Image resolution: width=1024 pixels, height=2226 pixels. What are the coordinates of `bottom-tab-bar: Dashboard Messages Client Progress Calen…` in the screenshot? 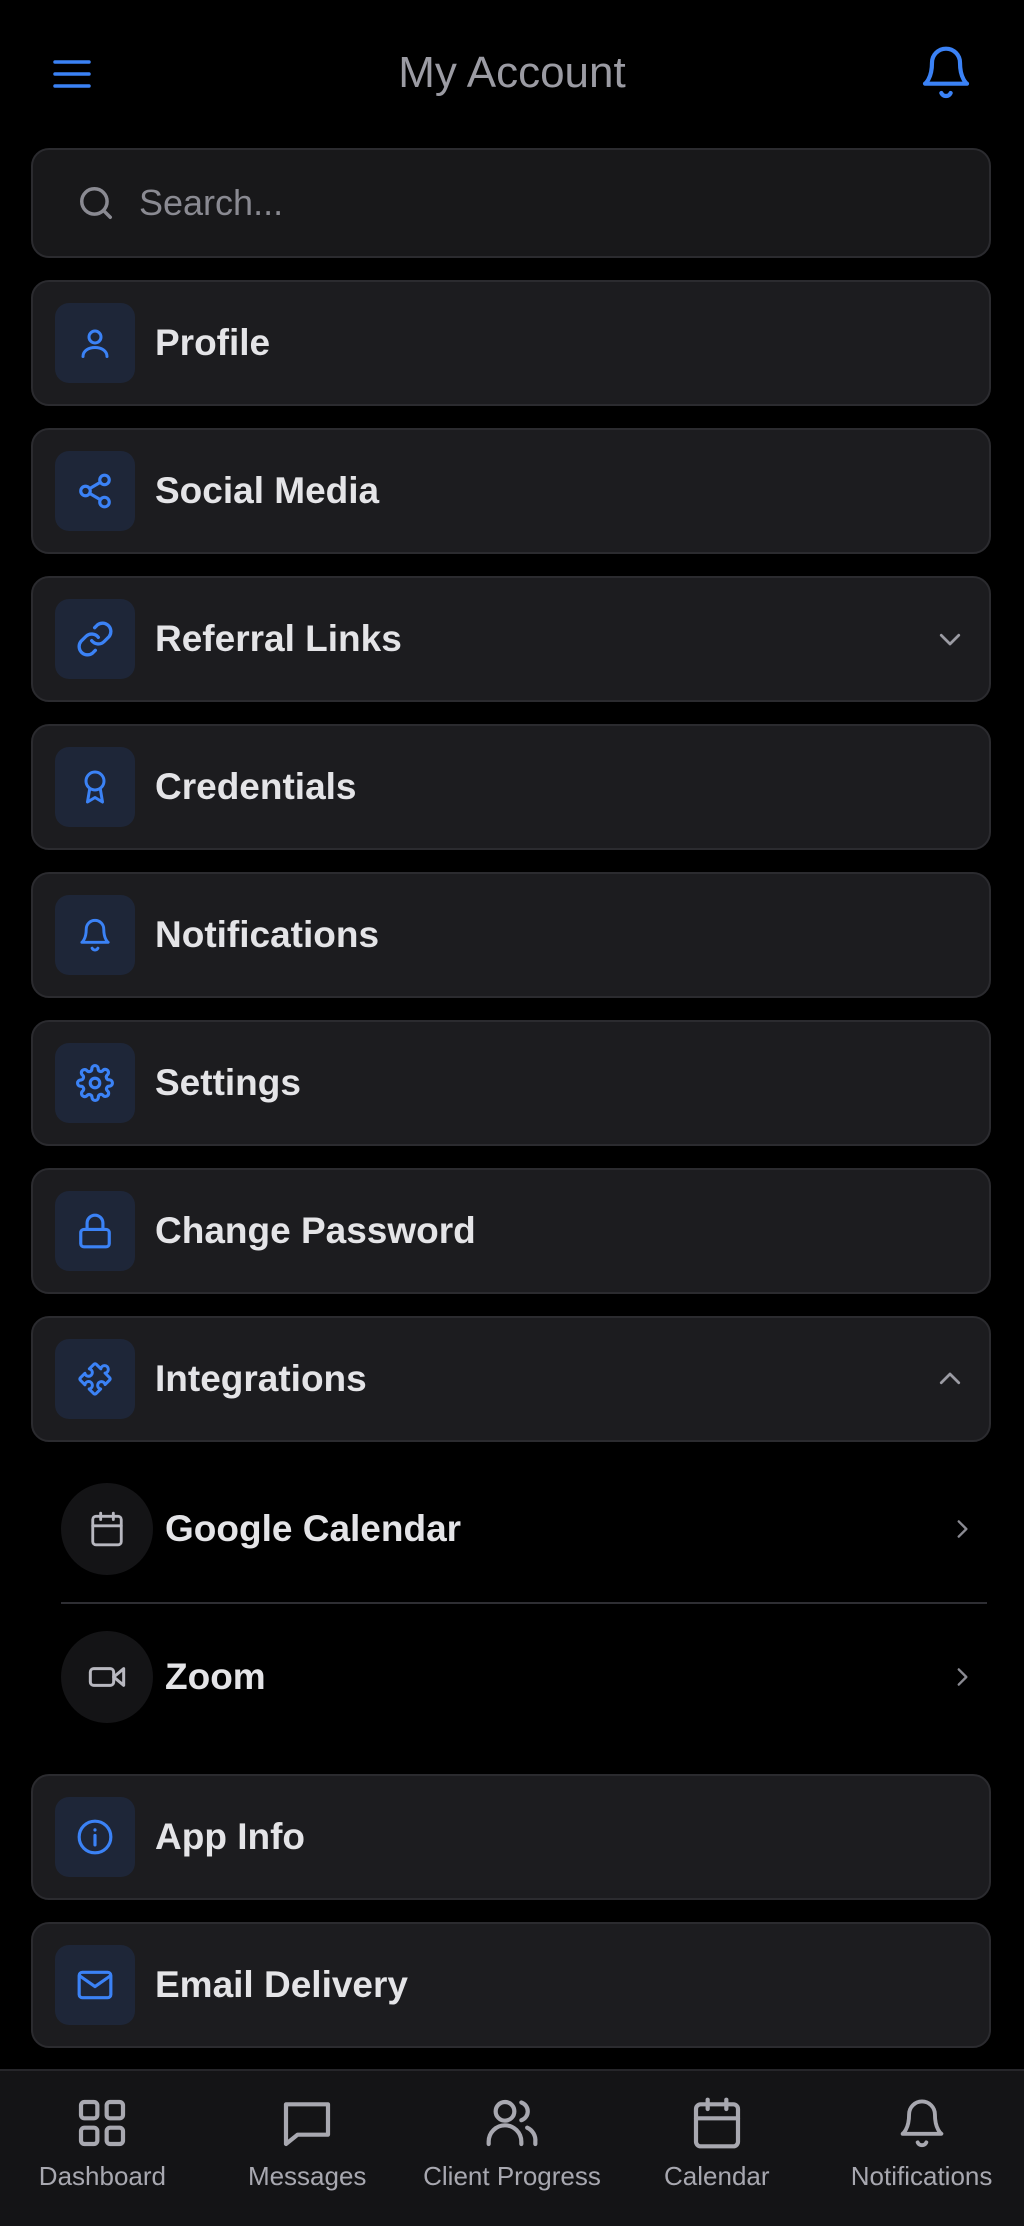 It's located at (512, 2147).